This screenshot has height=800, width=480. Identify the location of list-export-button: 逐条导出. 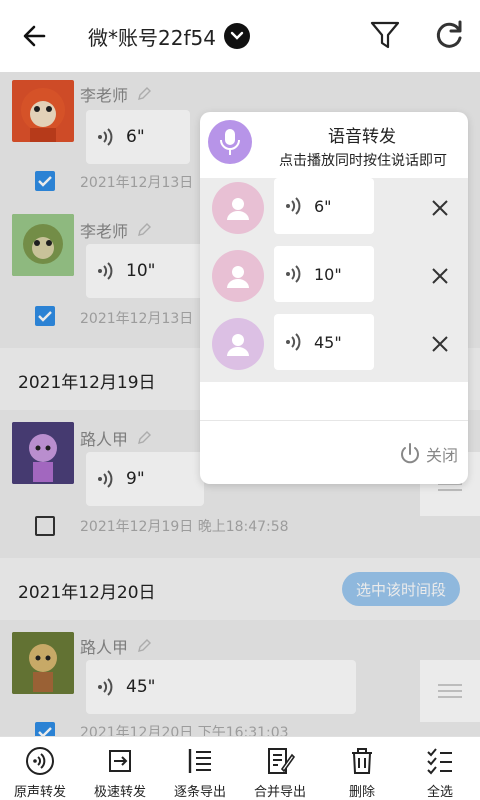
(200, 768).